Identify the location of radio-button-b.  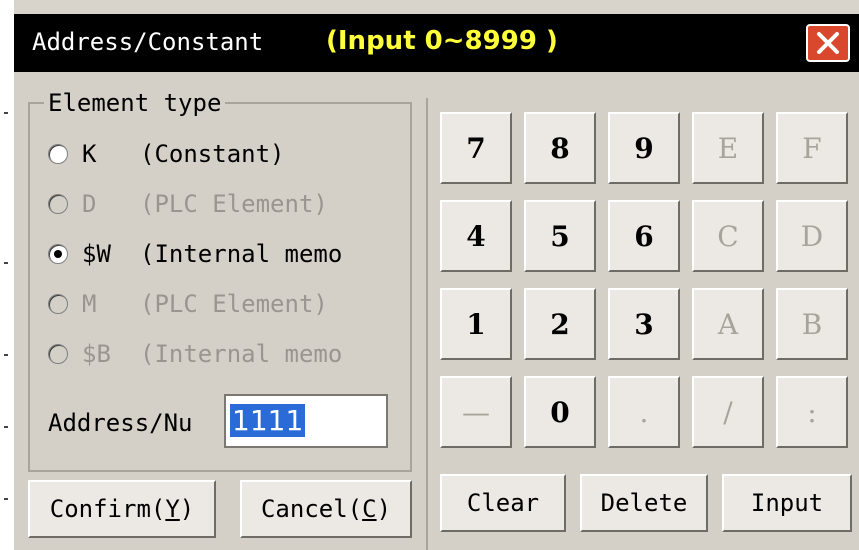
(58, 354).